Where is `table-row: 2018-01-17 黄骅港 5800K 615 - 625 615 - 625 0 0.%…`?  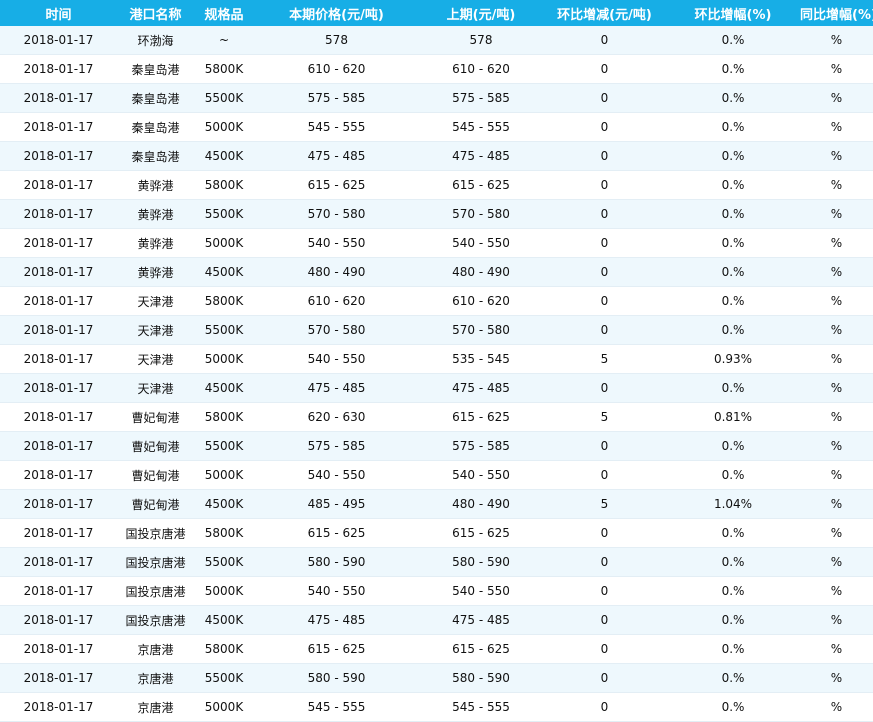
table-row: 2018-01-17 黄骅港 5800K 615 - 625 615 - 625 0 0.%… is located at coordinates (436, 185).